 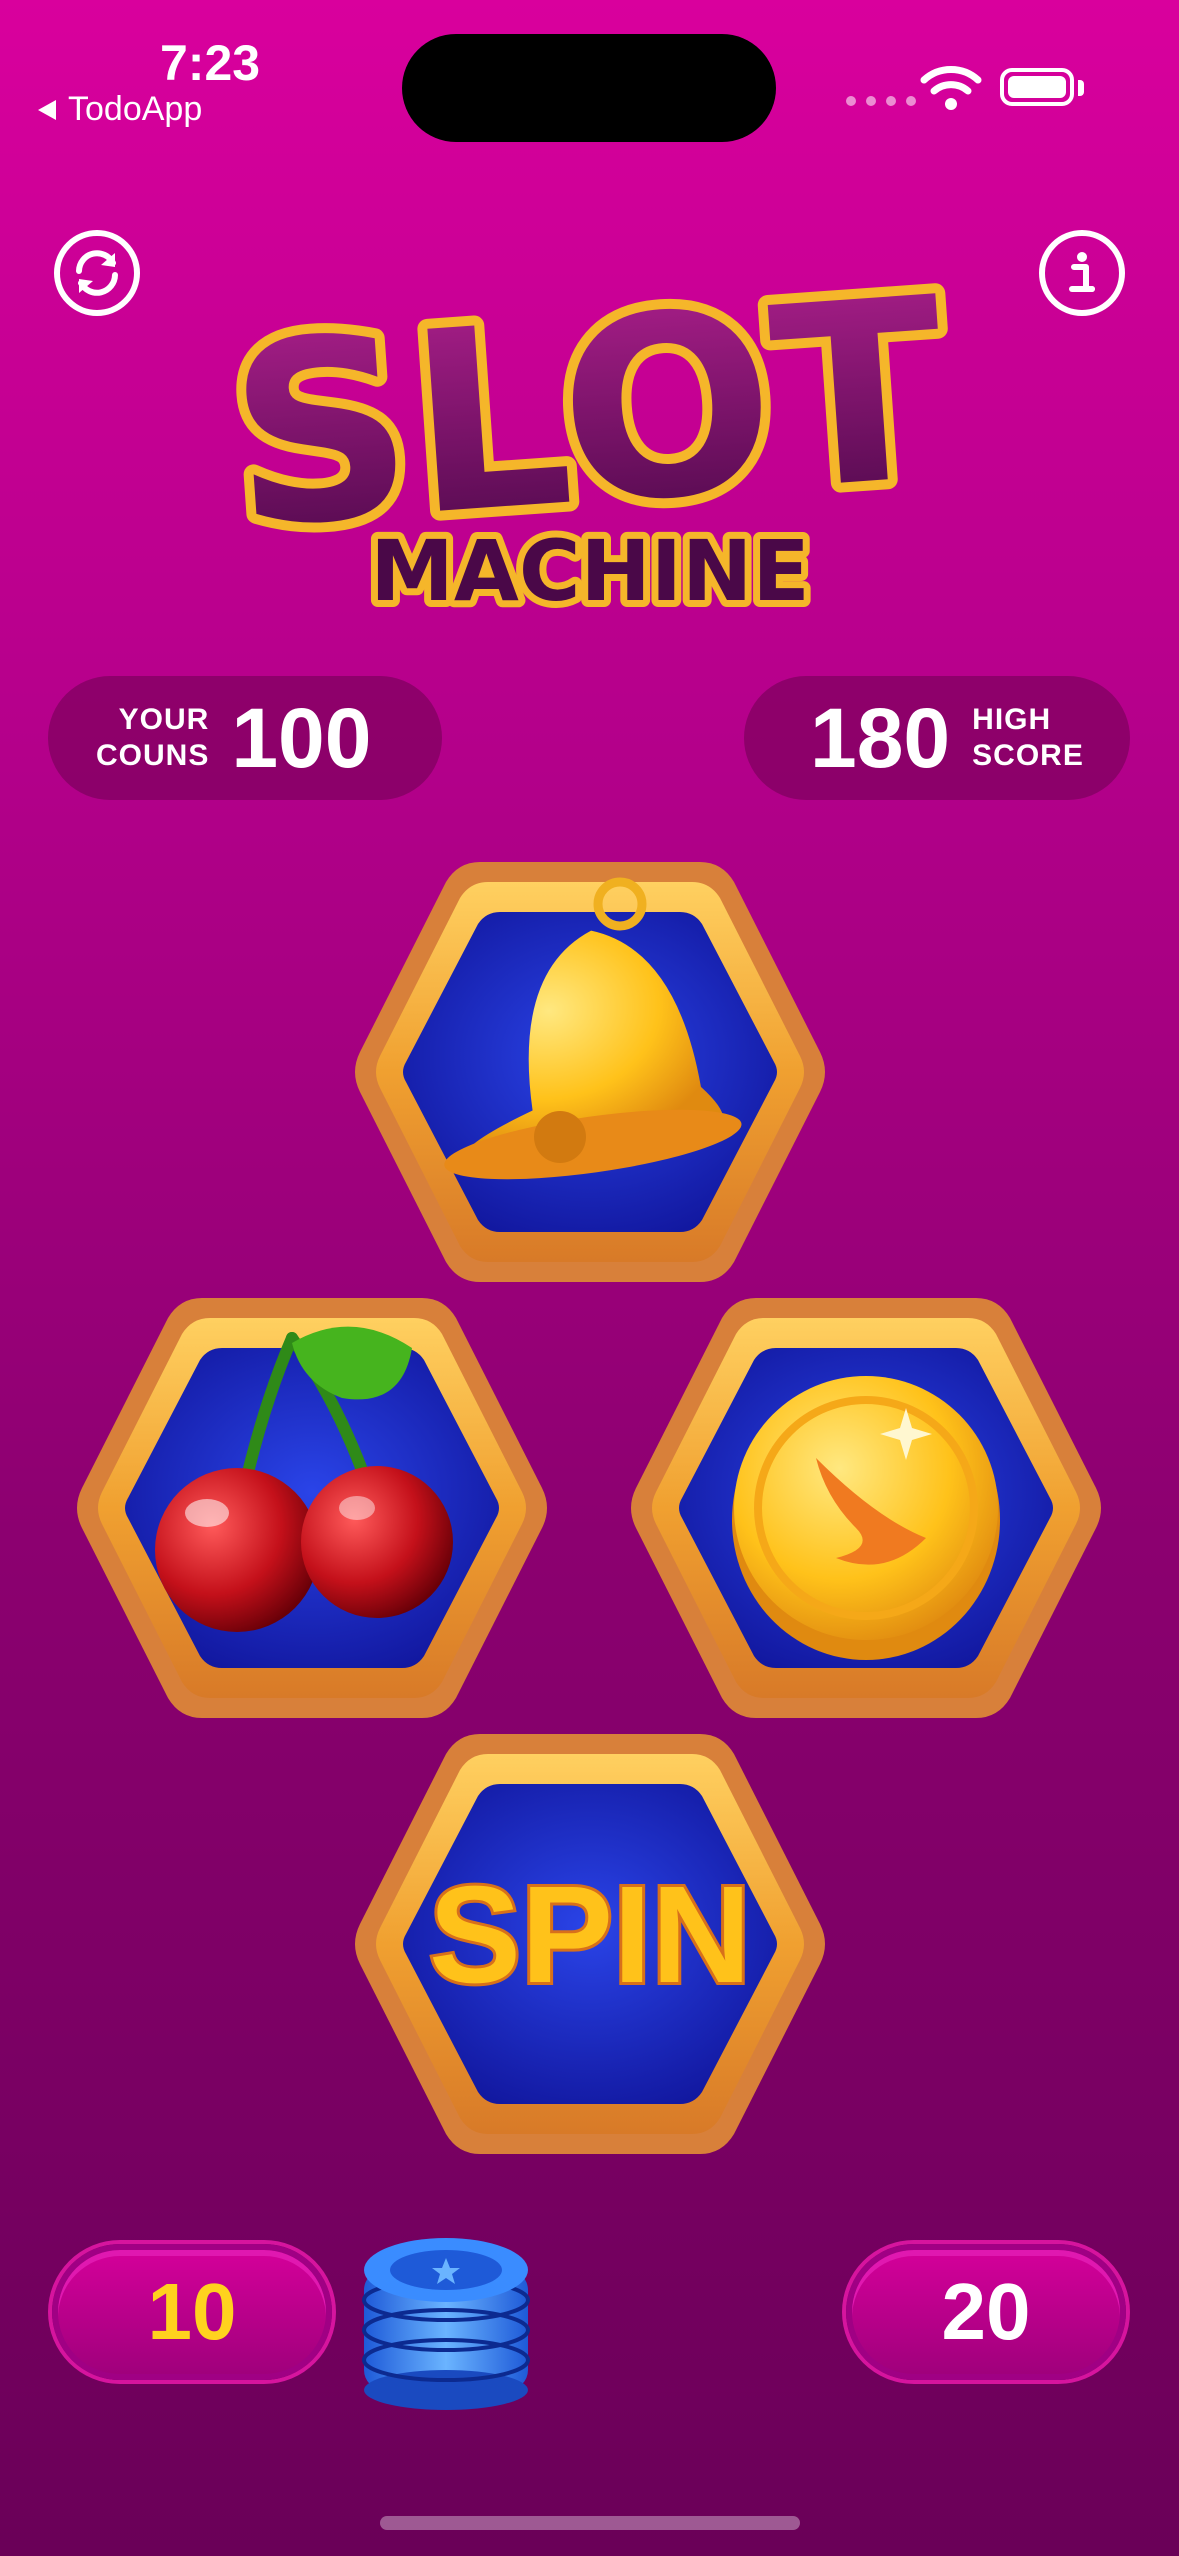 I want to click on spin-label: SPIN, so click(x=590, y=1935).